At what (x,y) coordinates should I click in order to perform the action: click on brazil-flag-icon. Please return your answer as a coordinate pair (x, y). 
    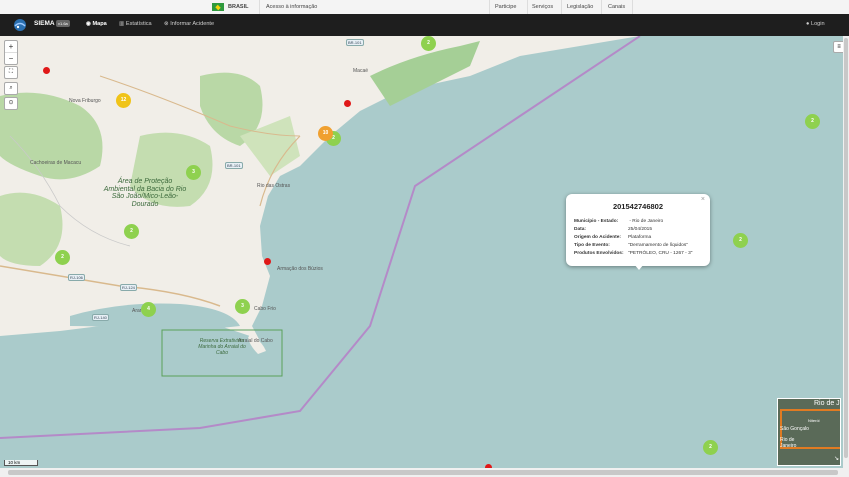
    Looking at the image, I should click on (218, 7).